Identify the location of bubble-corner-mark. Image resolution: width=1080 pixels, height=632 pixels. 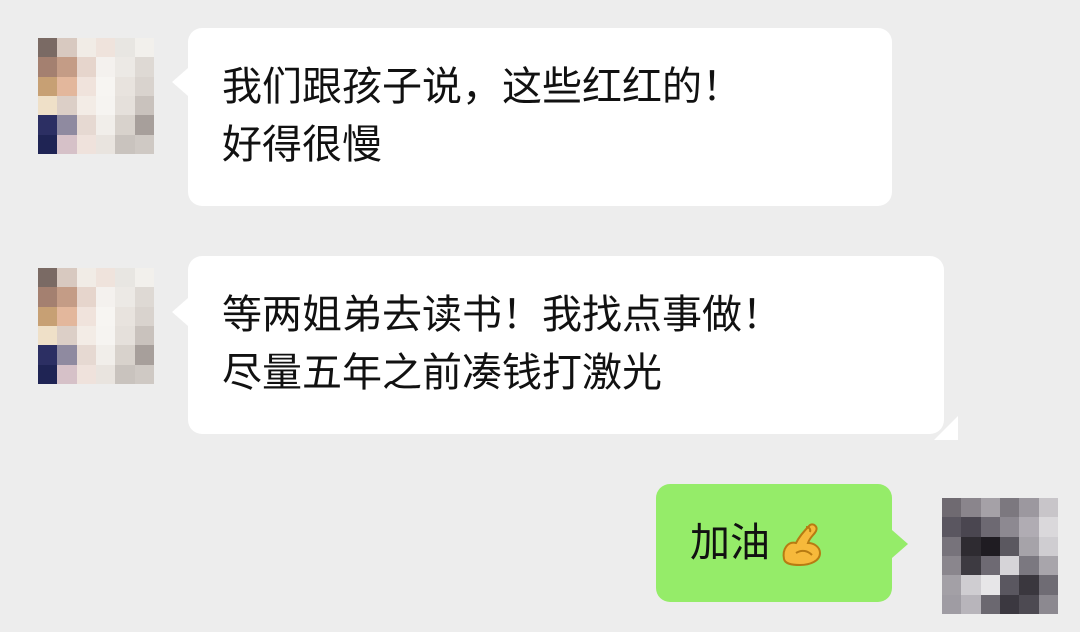
(946, 428).